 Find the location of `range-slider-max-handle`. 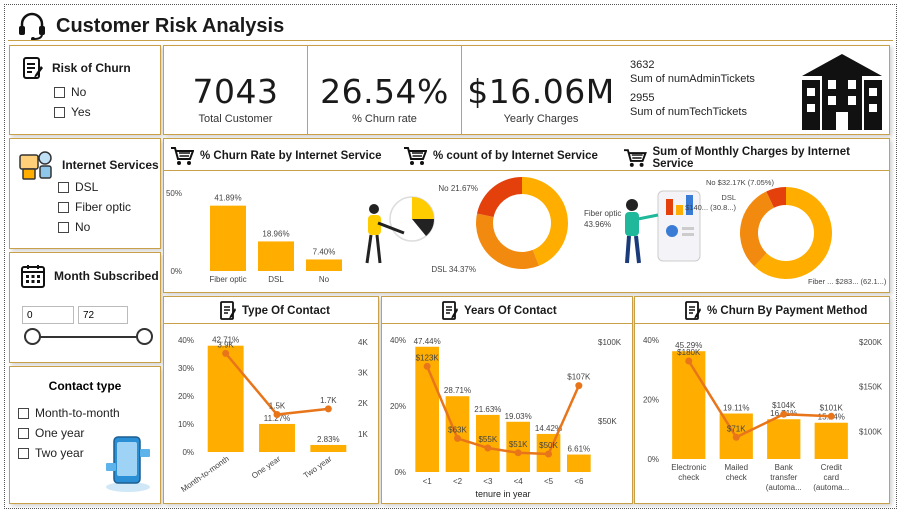

range-slider-max-handle is located at coordinates (144, 336).